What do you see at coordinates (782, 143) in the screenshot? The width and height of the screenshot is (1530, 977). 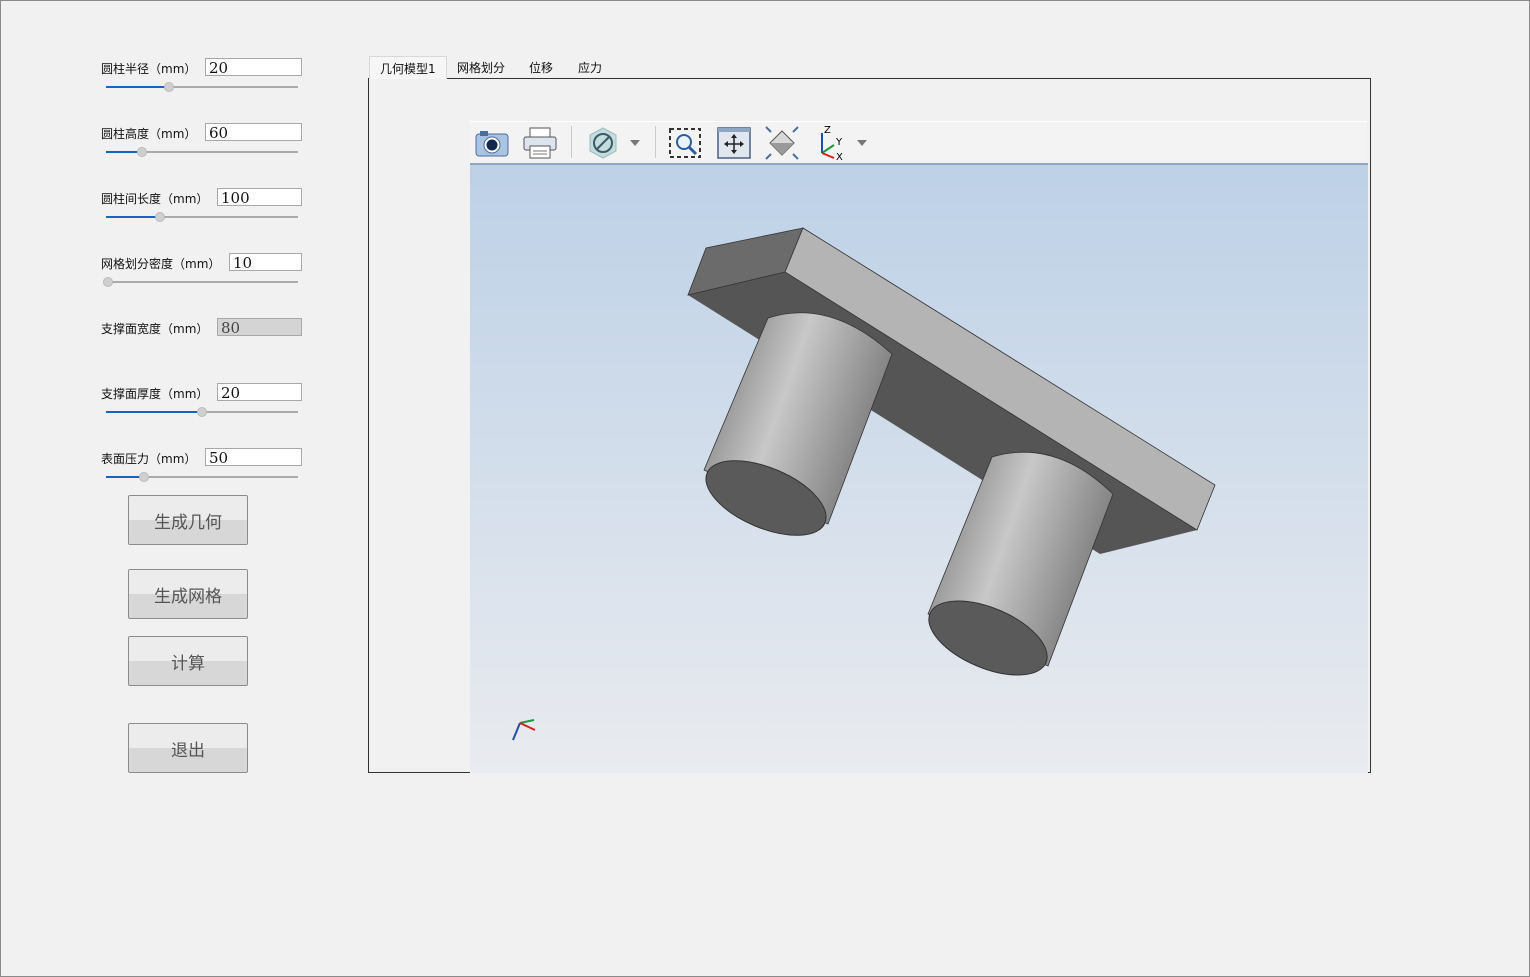 I see `fit-all-icon` at bounding box center [782, 143].